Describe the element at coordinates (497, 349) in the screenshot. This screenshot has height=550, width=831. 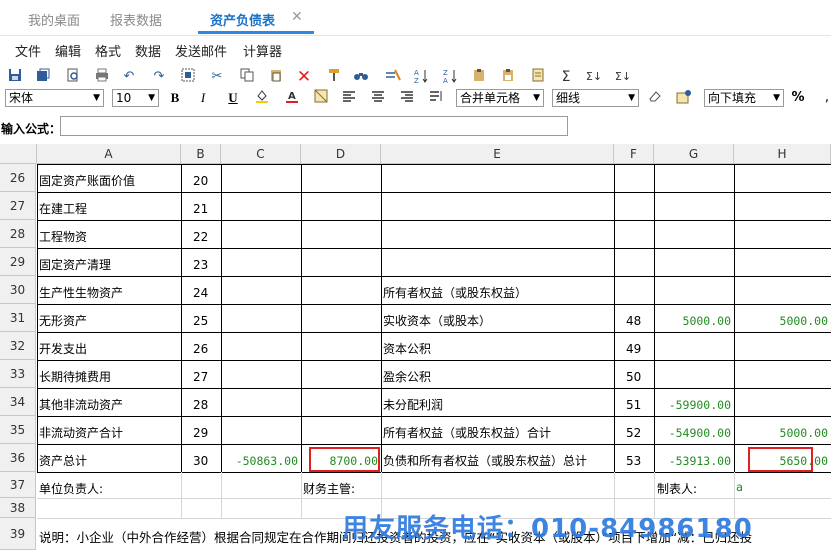
I see `cell-e: 资本公积` at that location.